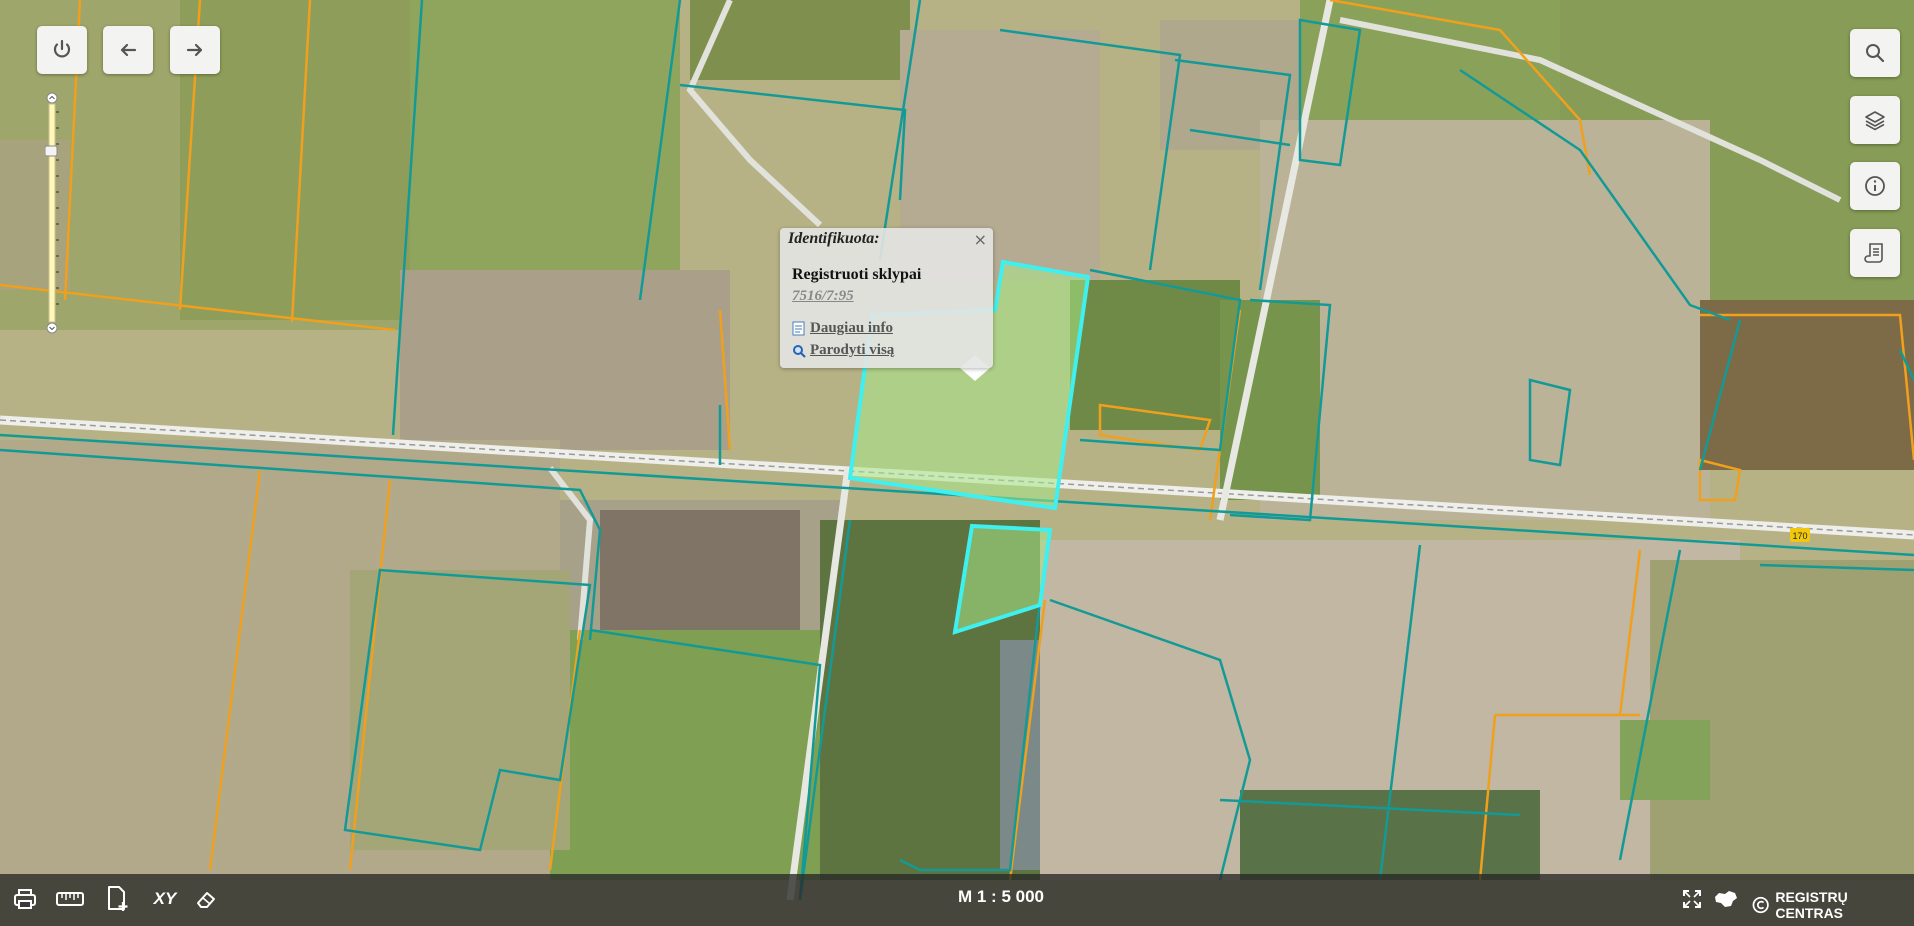  I want to click on power-button, so click(62, 50).